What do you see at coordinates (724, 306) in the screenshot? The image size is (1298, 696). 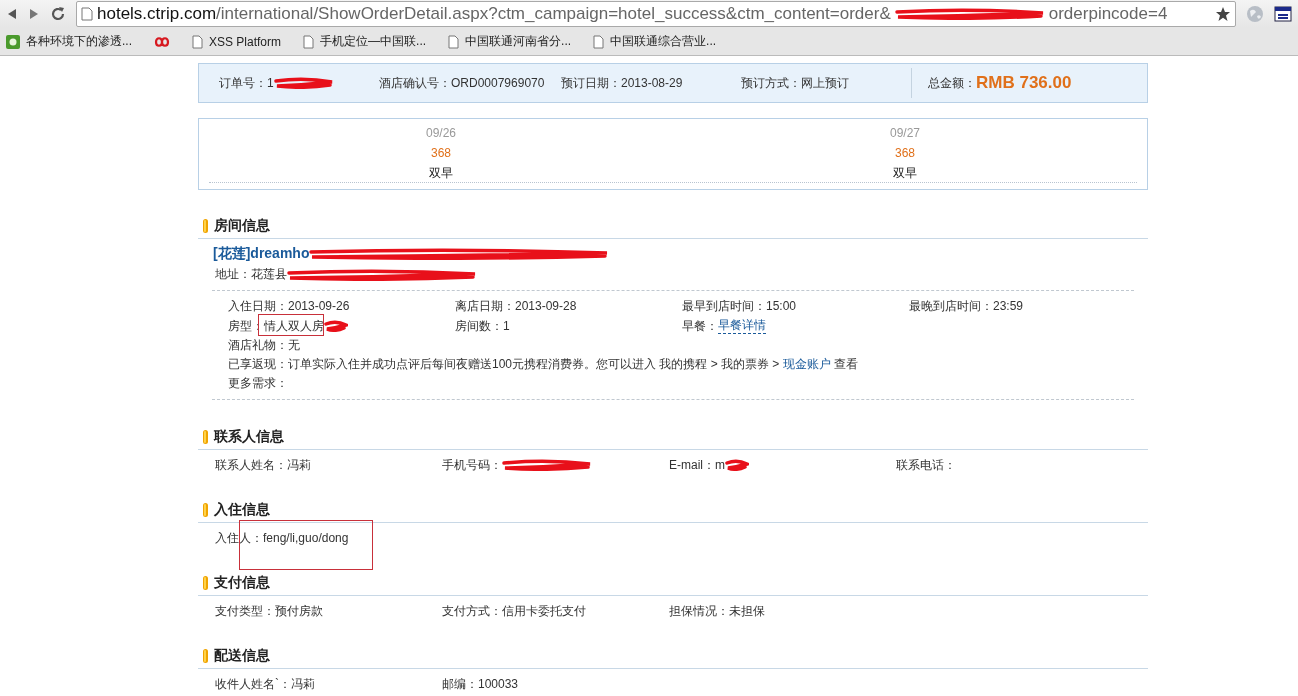 I see `field-label: 最早到店时间：` at bounding box center [724, 306].